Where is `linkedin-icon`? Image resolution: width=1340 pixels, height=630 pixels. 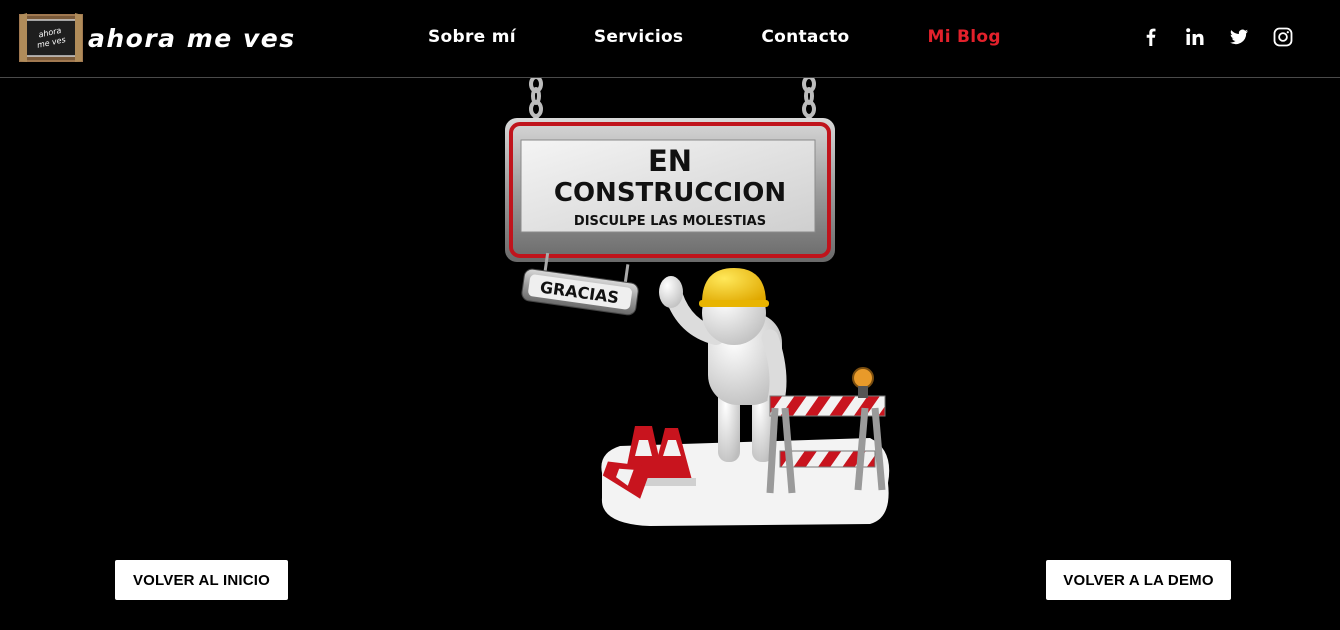
linkedin-icon is located at coordinates (1195, 37).